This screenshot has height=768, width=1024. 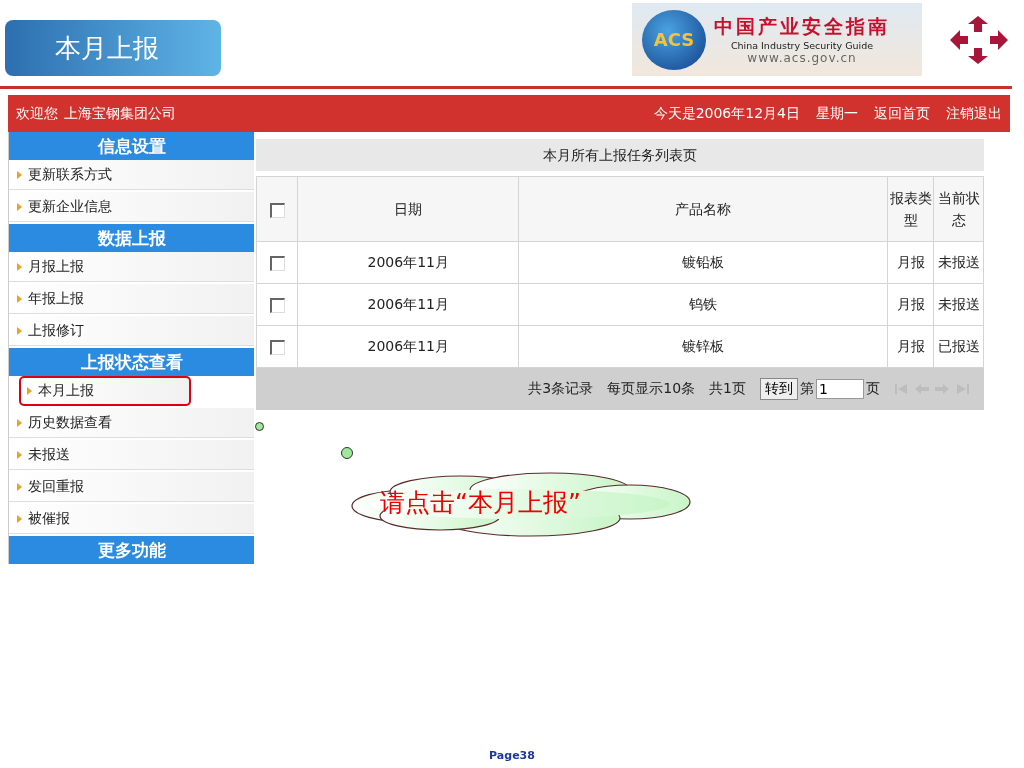 I want to click on banner-subtitle: China Industry Security Guide, so click(x=802, y=45).